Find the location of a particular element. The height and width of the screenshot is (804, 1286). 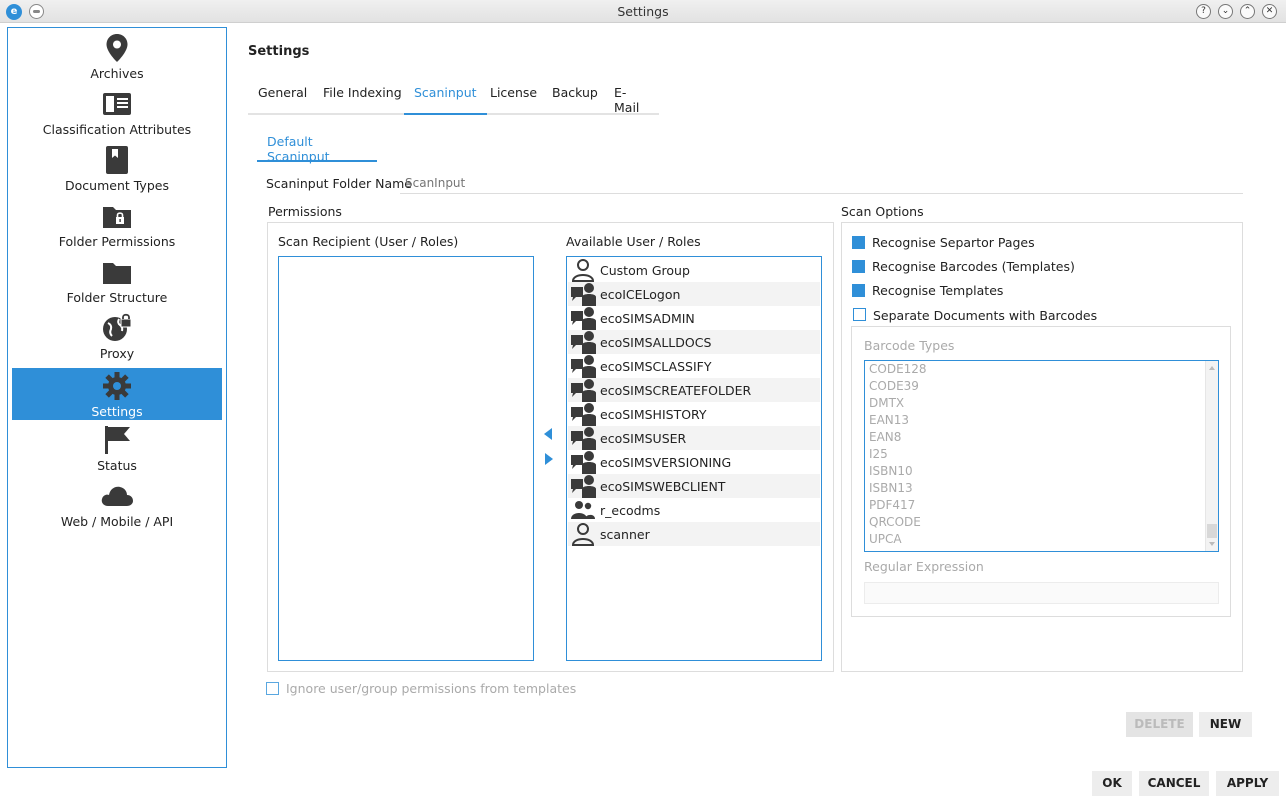

barcode-type-item: EAN13 is located at coordinates (889, 421).